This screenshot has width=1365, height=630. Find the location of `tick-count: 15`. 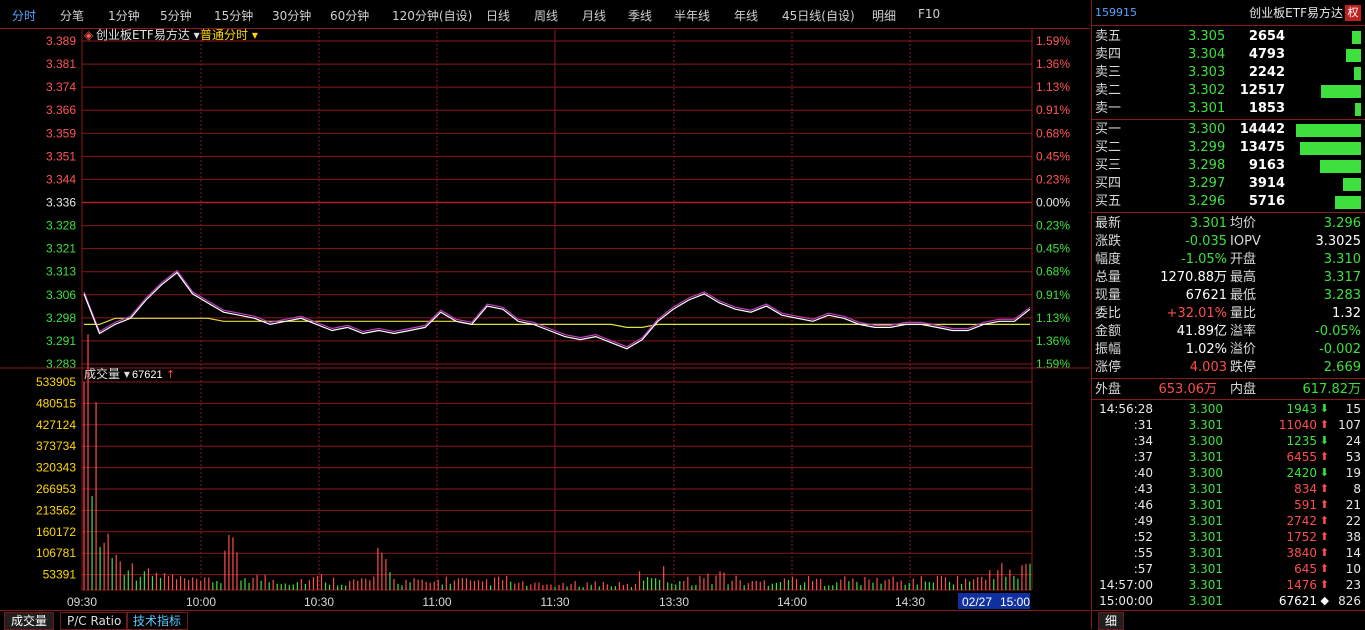

tick-count: 15 is located at coordinates (1353, 409).